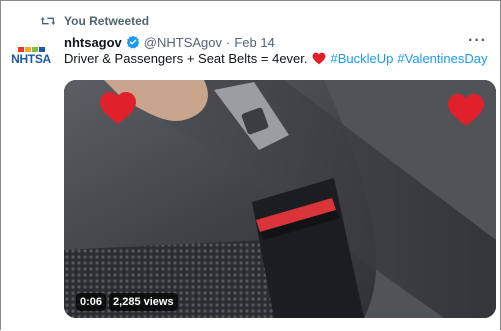  What do you see at coordinates (183, 42) in the screenshot?
I see `account-handle: @NHTSAgov` at bounding box center [183, 42].